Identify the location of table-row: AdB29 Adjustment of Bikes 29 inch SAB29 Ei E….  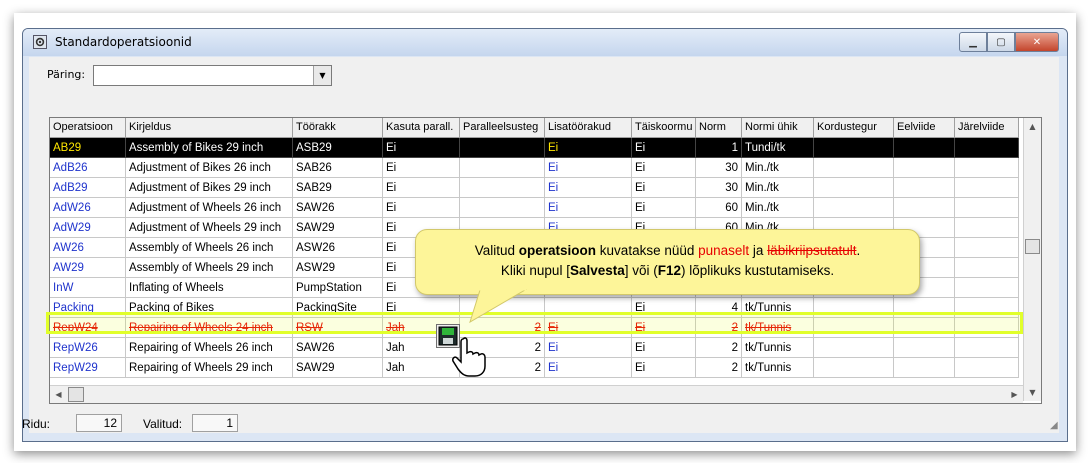
(534, 188).